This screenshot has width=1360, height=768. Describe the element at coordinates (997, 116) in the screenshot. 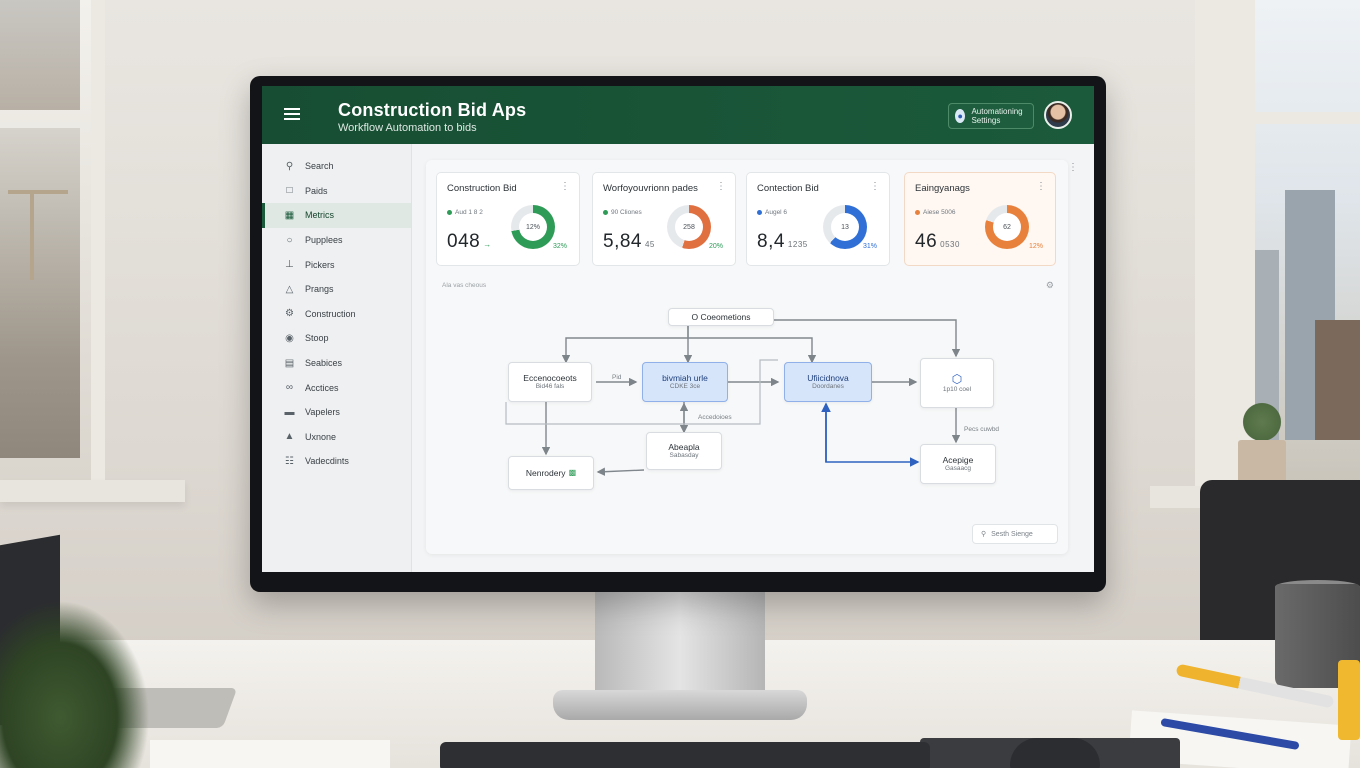

I see `automation-settings-label: Automationing Settings` at that location.